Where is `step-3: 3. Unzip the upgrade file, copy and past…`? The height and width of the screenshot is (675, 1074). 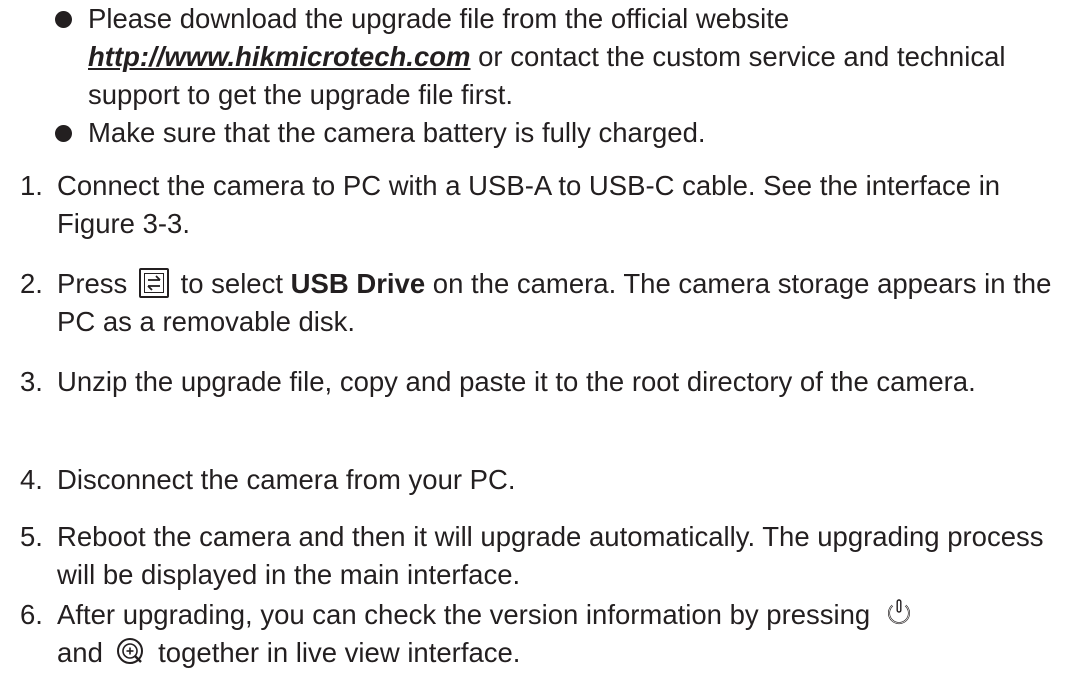
step-3: 3. Unzip the upgrade file, copy and past… is located at coordinates (540, 382).